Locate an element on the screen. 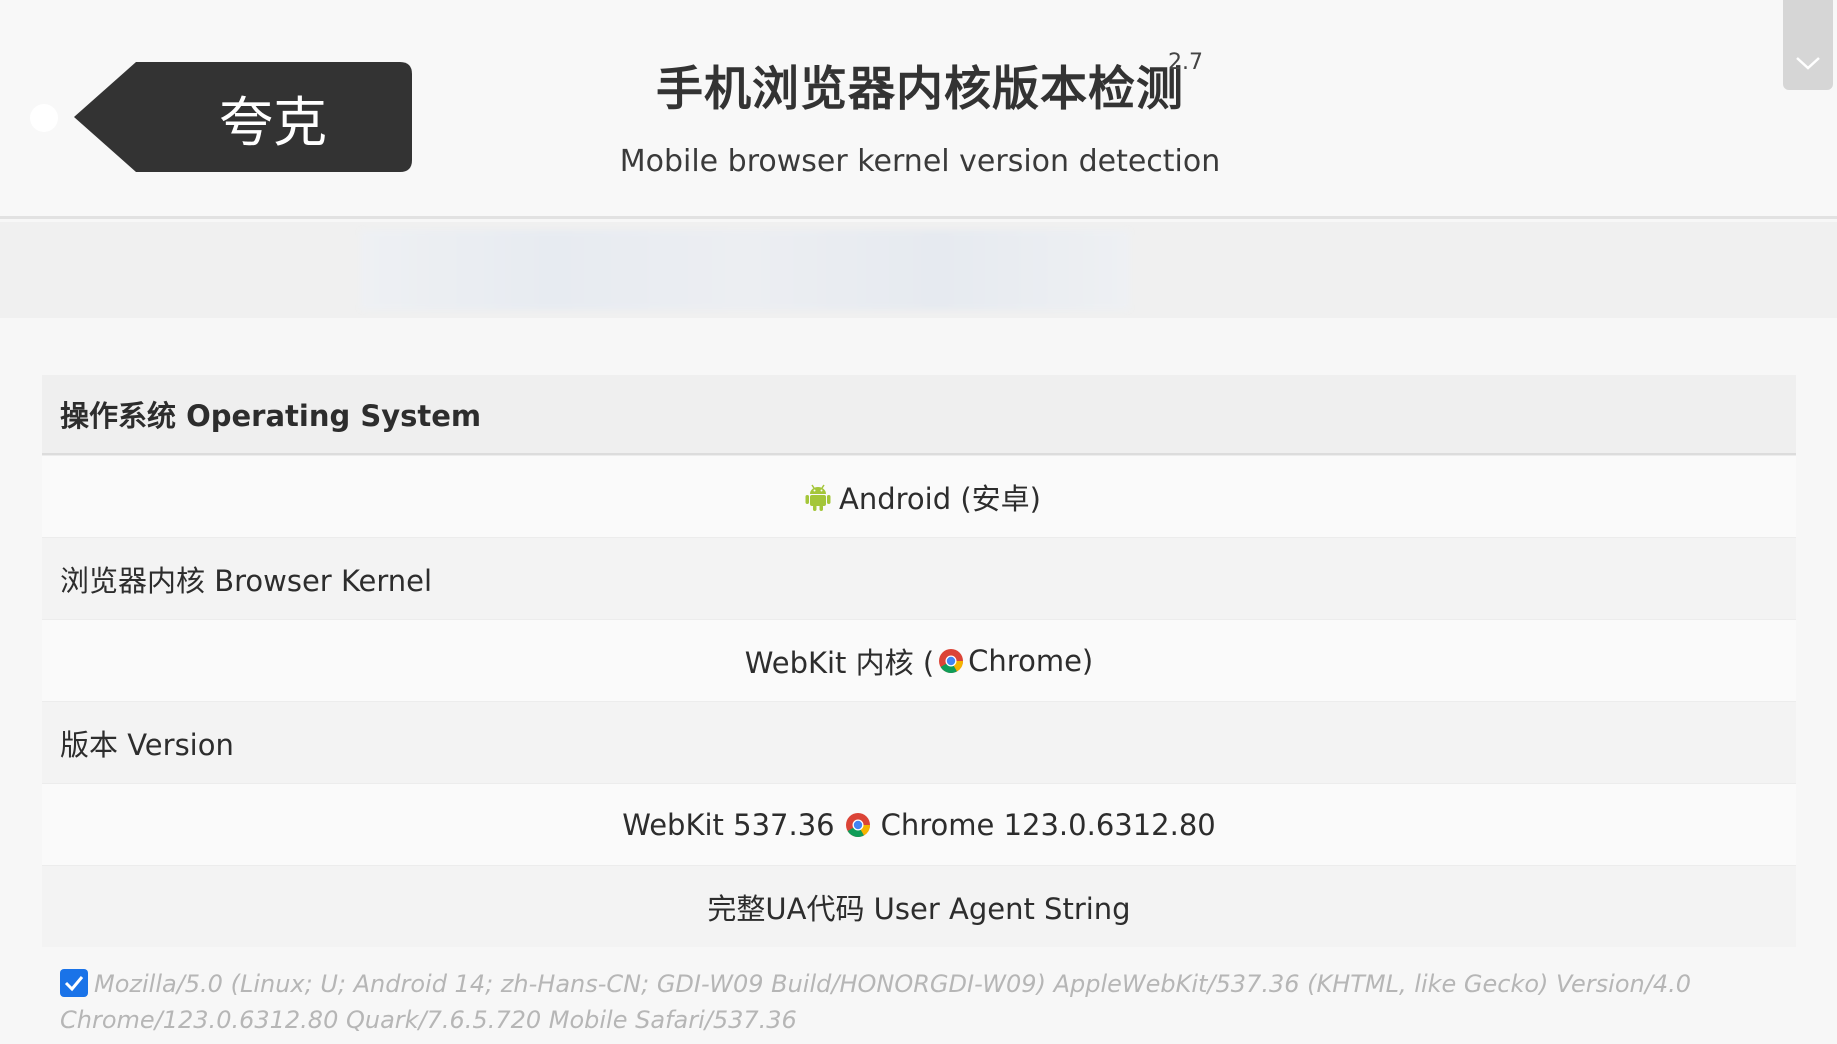 The image size is (1837, 1044). kernel-label: 浏览器内核 Browser Kernel is located at coordinates (919, 578).